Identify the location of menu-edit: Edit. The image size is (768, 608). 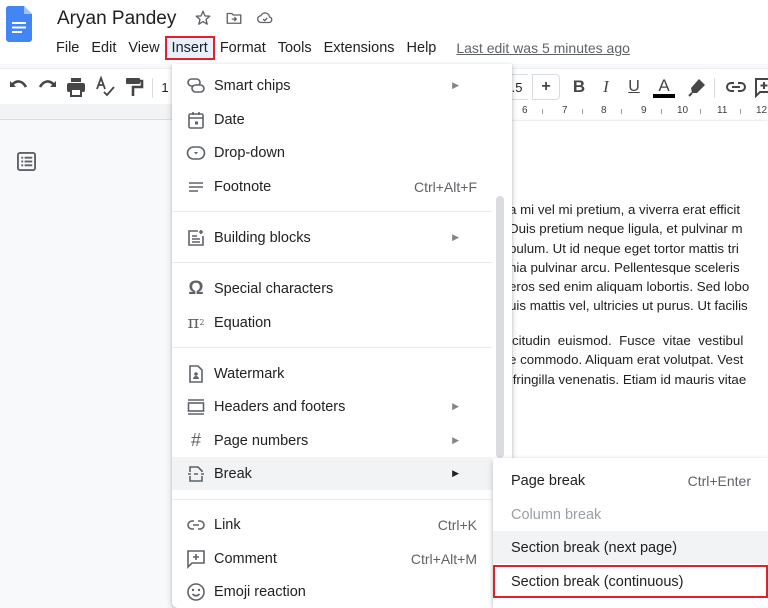
(103, 48).